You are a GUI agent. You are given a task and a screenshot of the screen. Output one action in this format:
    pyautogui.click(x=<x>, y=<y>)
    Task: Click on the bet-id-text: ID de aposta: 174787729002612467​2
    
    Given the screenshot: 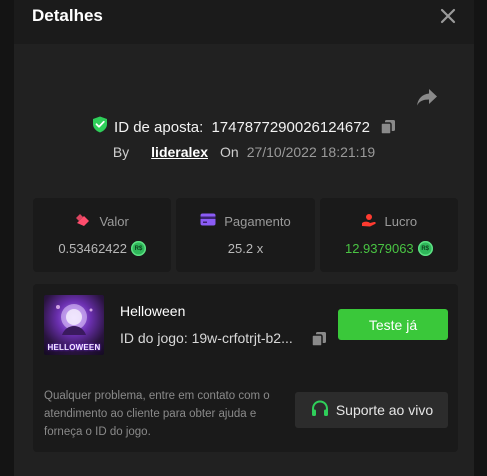 What is the action you would take?
    pyautogui.click(x=242, y=127)
    